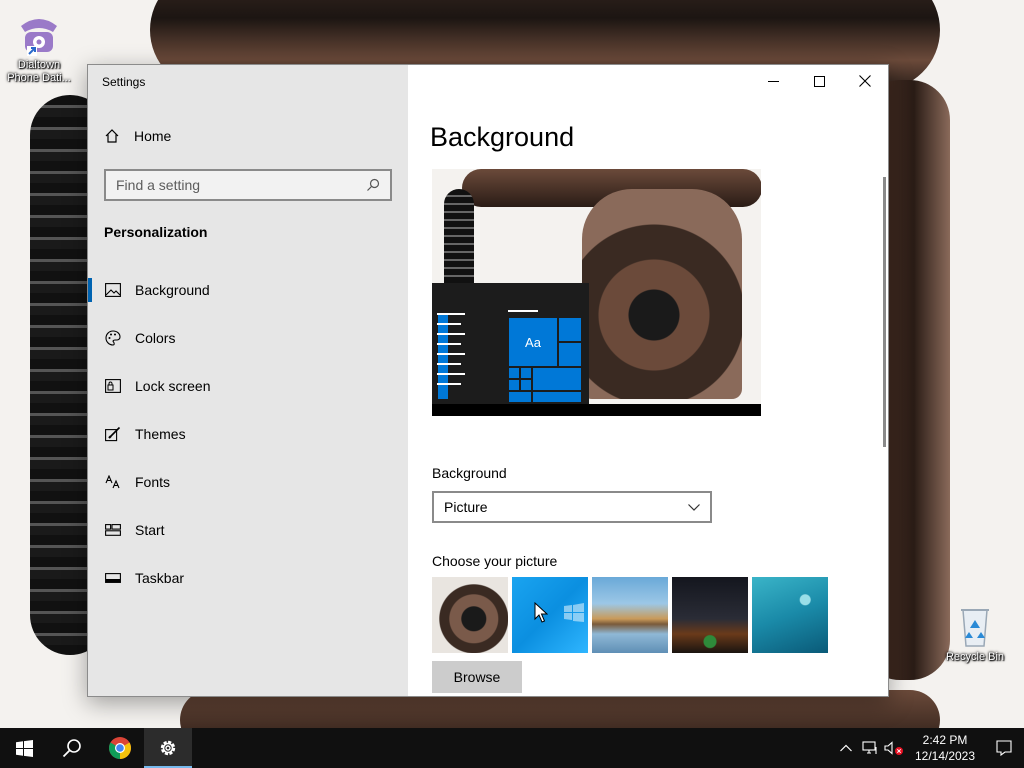 Image resolution: width=1024 pixels, height=768 pixels. I want to click on background-preview: Aa, so click(596, 292).